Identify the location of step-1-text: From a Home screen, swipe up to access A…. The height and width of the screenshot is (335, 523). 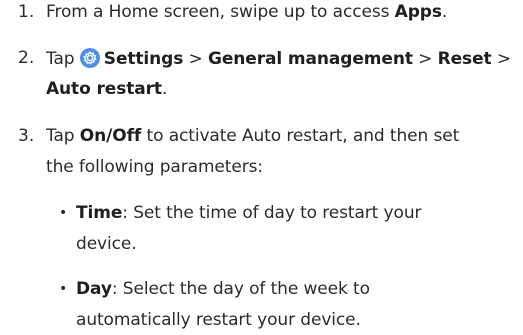
(246, 12).